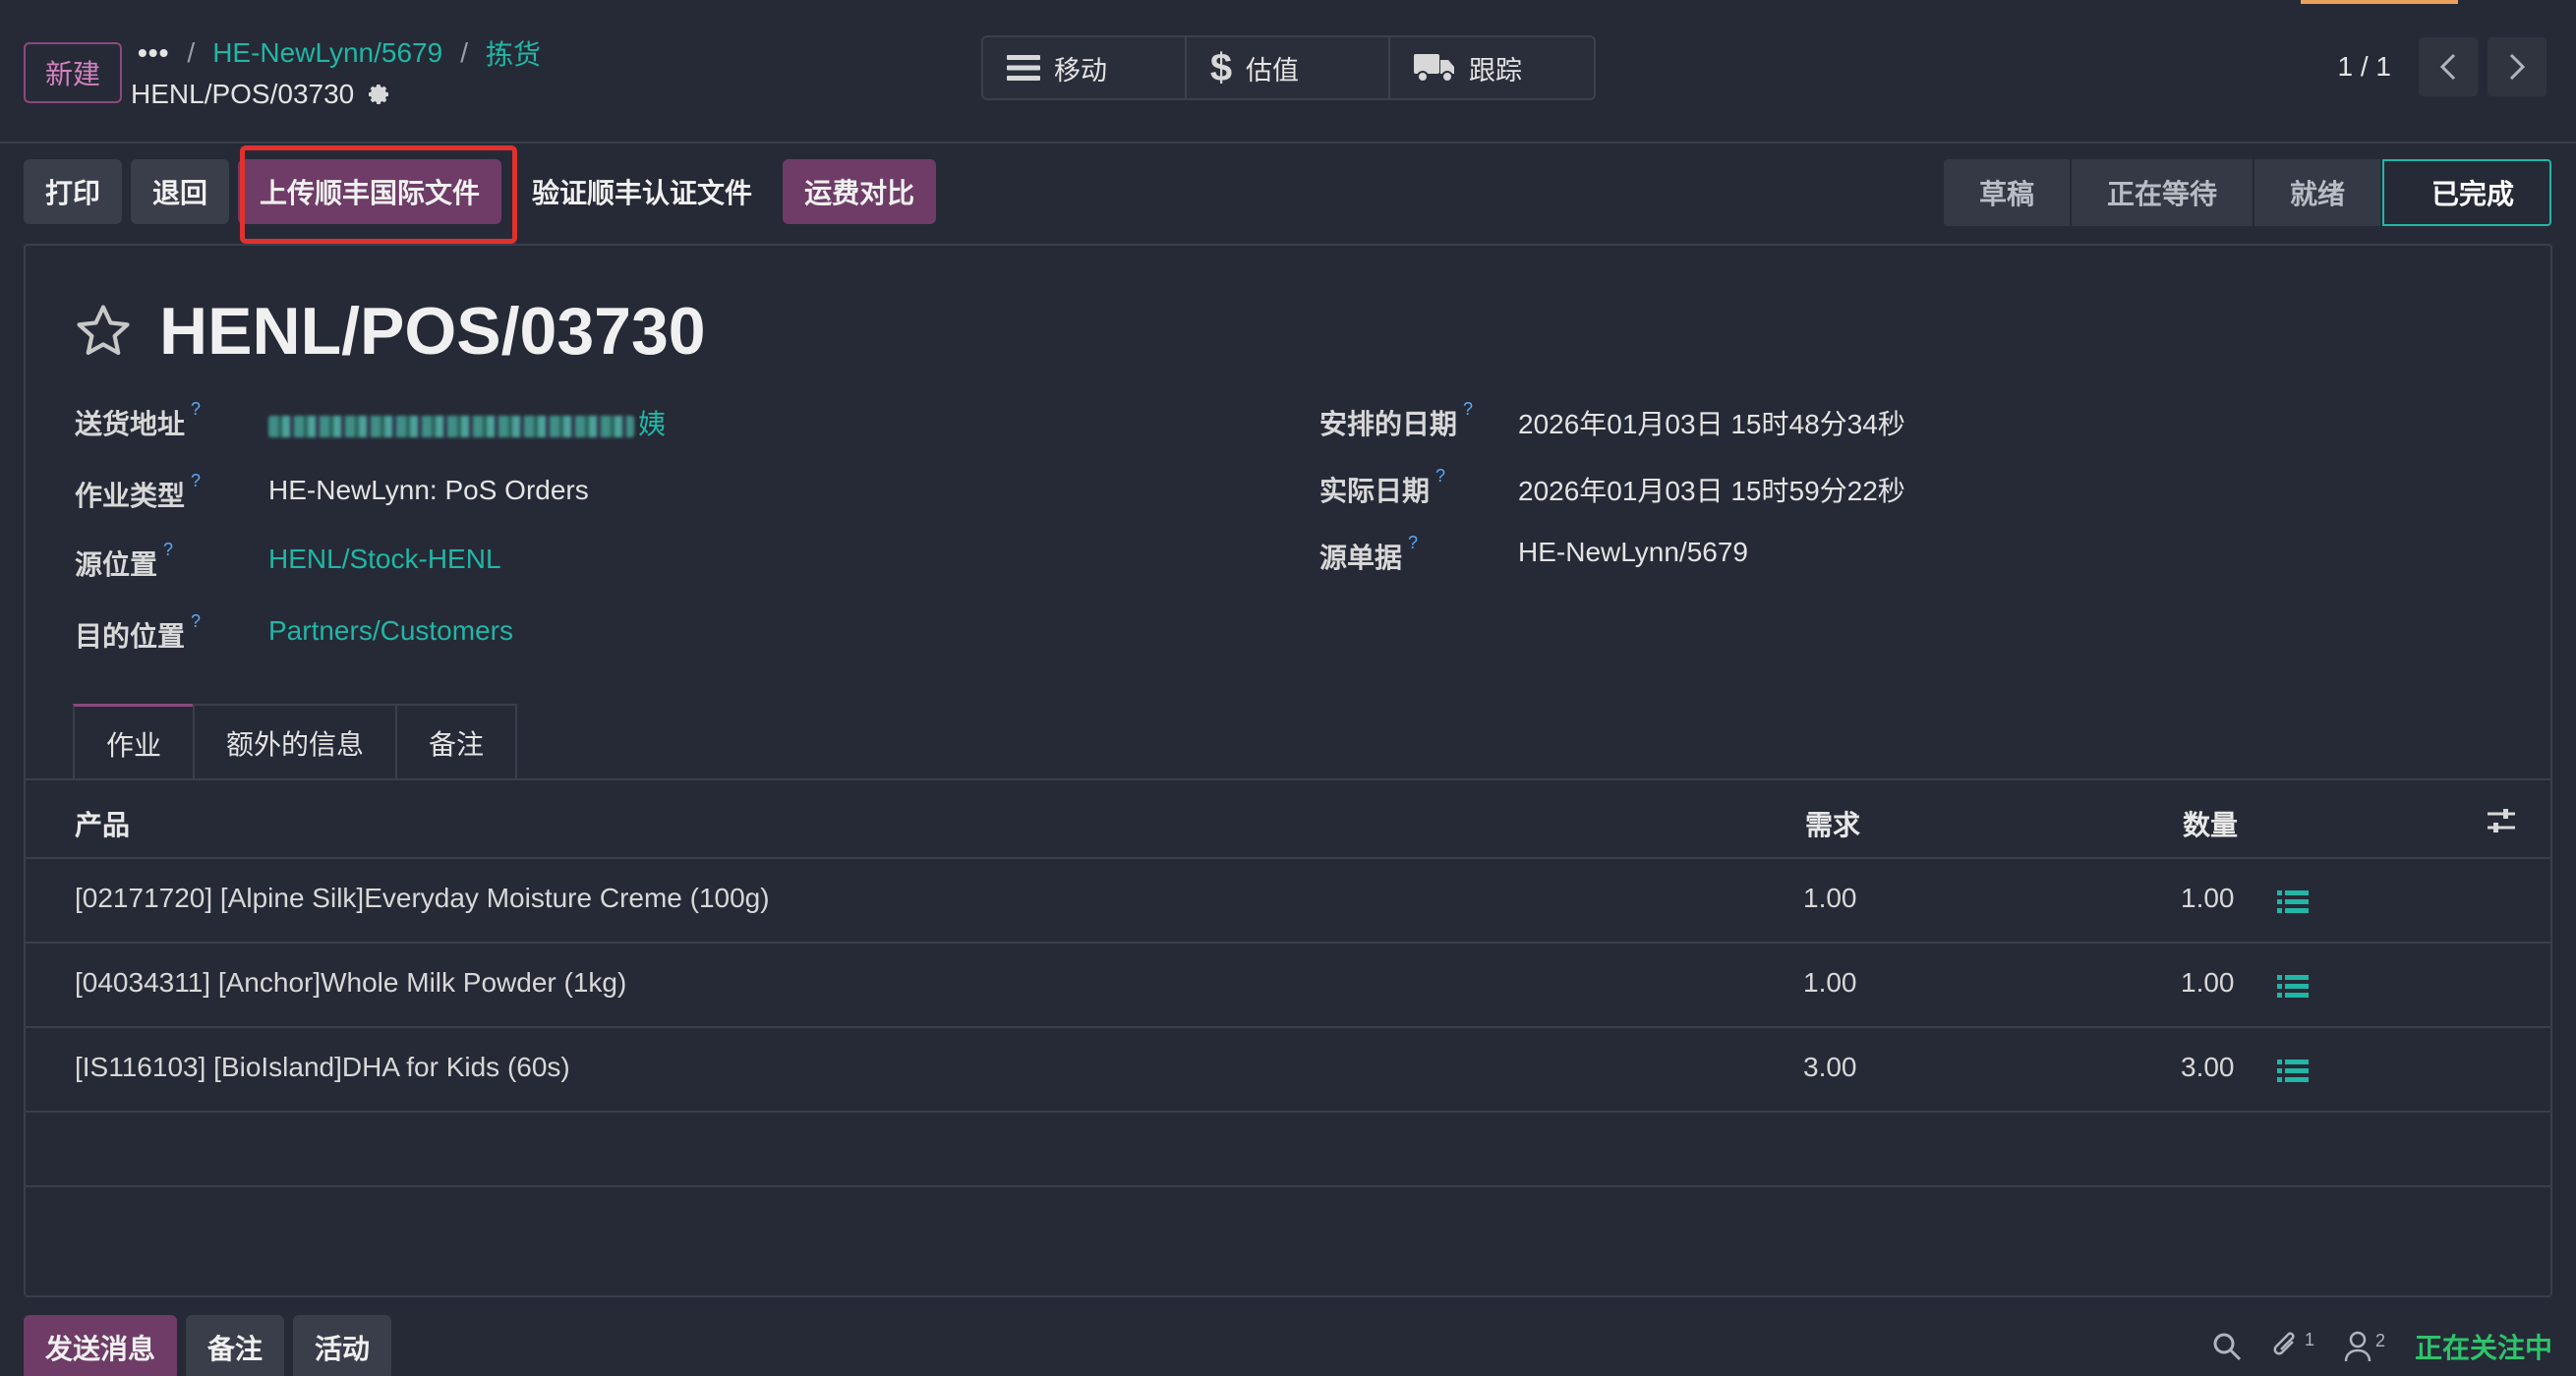 The image size is (2576, 1376). What do you see at coordinates (116, 565) in the screenshot?
I see `field-label: 源位置` at bounding box center [116, 565].